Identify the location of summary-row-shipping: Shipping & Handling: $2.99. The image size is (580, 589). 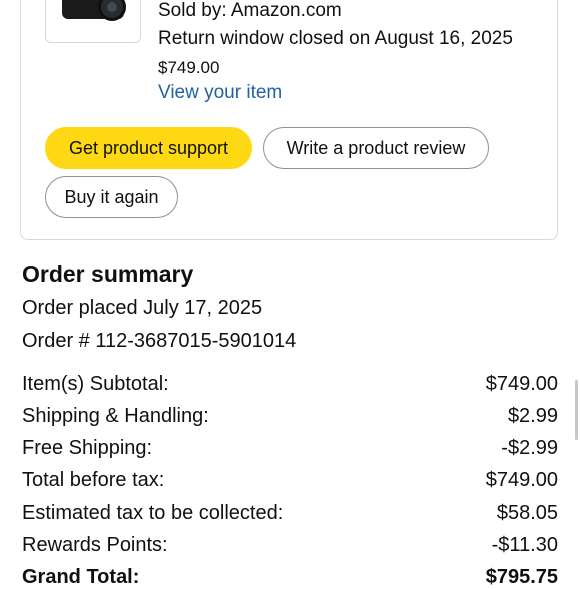
(290, 416).